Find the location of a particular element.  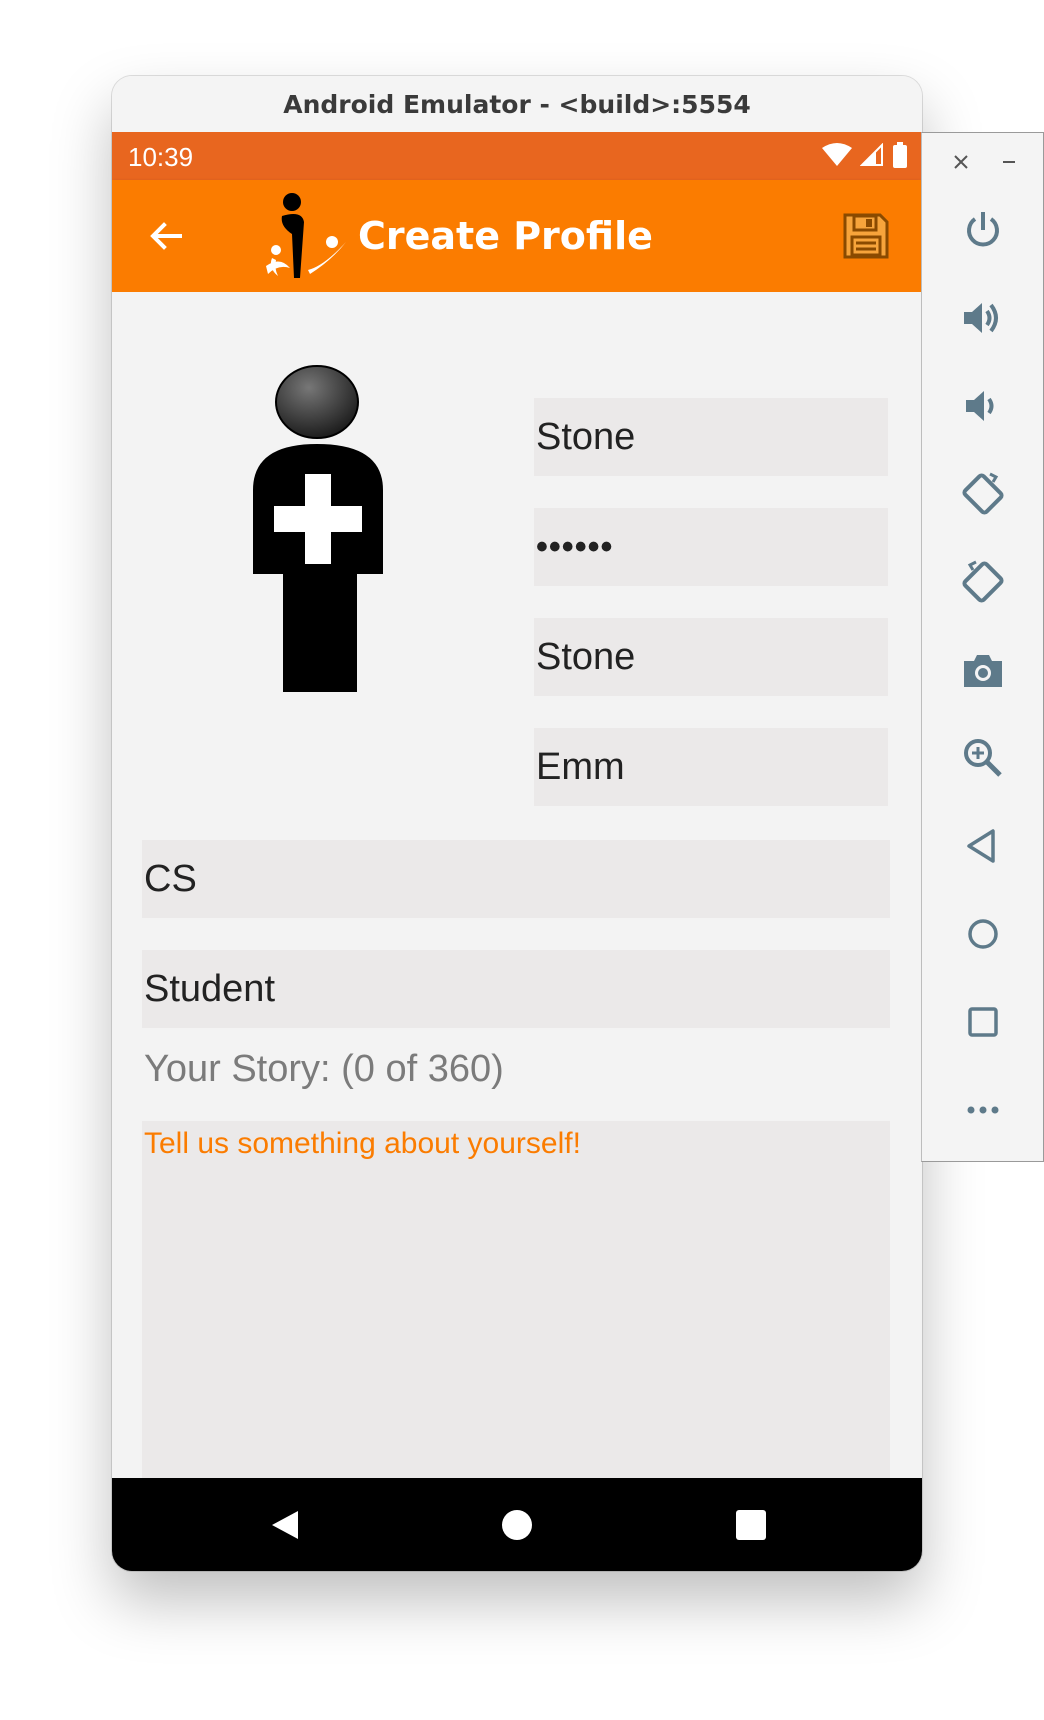

floppy-disk-icon is located at coordinates (866, 236).